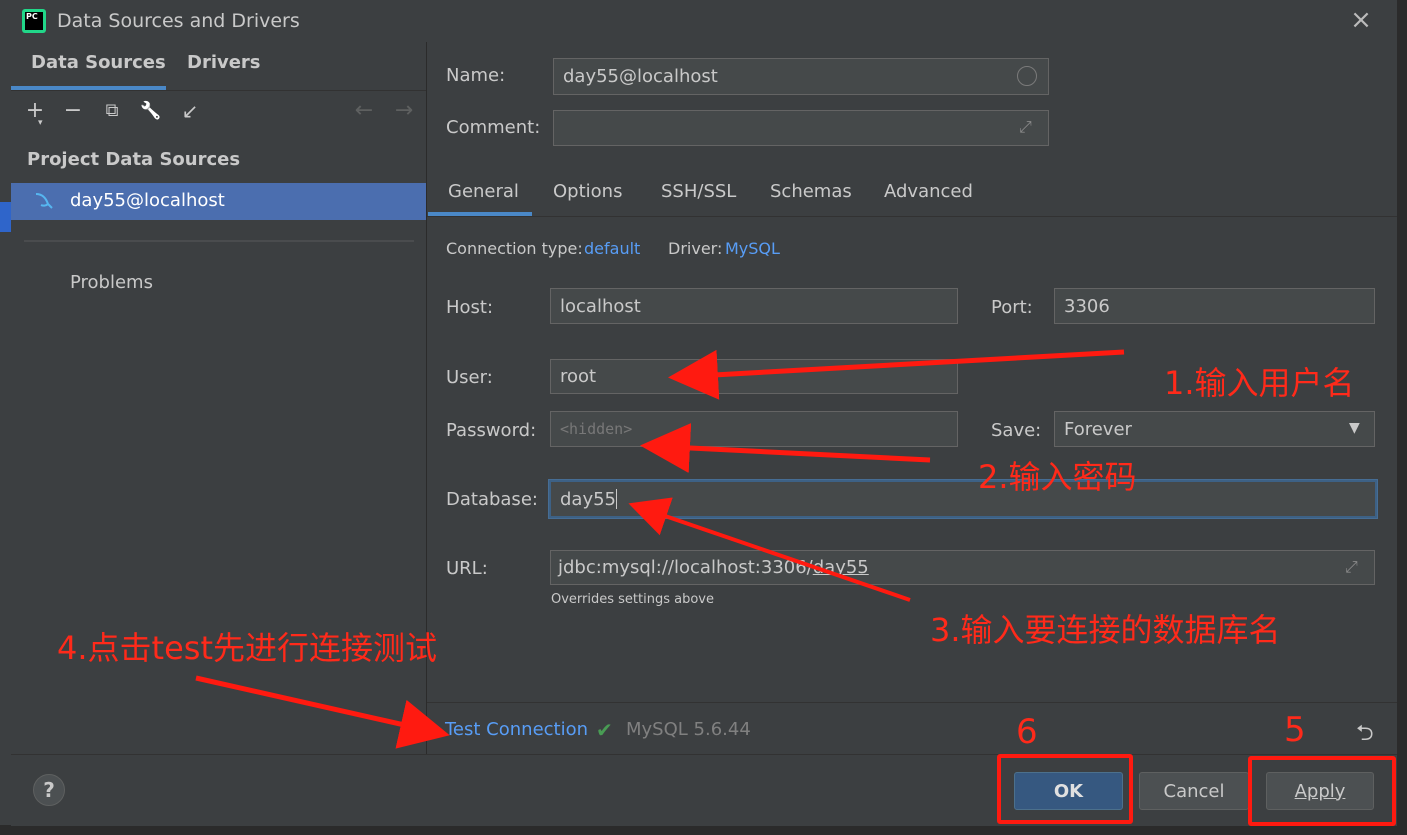 This screenshot has width=1407, height=835. What do you see at coordinates (896, 374) in the screenshot?
I see `arrow-user` at bounding box center [896, 374].